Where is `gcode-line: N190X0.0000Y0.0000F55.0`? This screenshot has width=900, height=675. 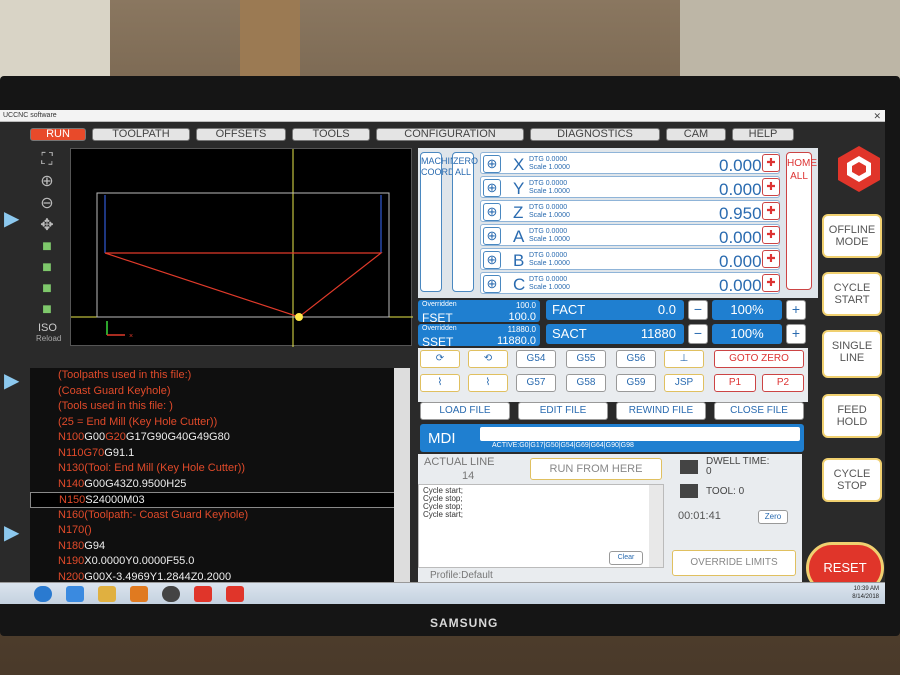
gcode-line: N190X0.0000Y0.0000F55.0 is located at coordinates (220, 562).